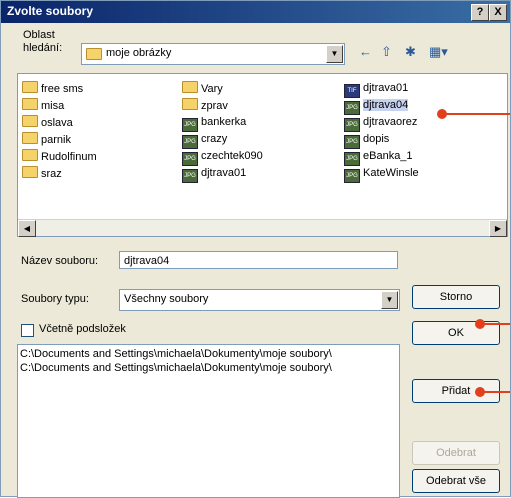 This screenshot has height=498, width=511. I want to click on list-item: TIF djtrava01, so click(376, 89).